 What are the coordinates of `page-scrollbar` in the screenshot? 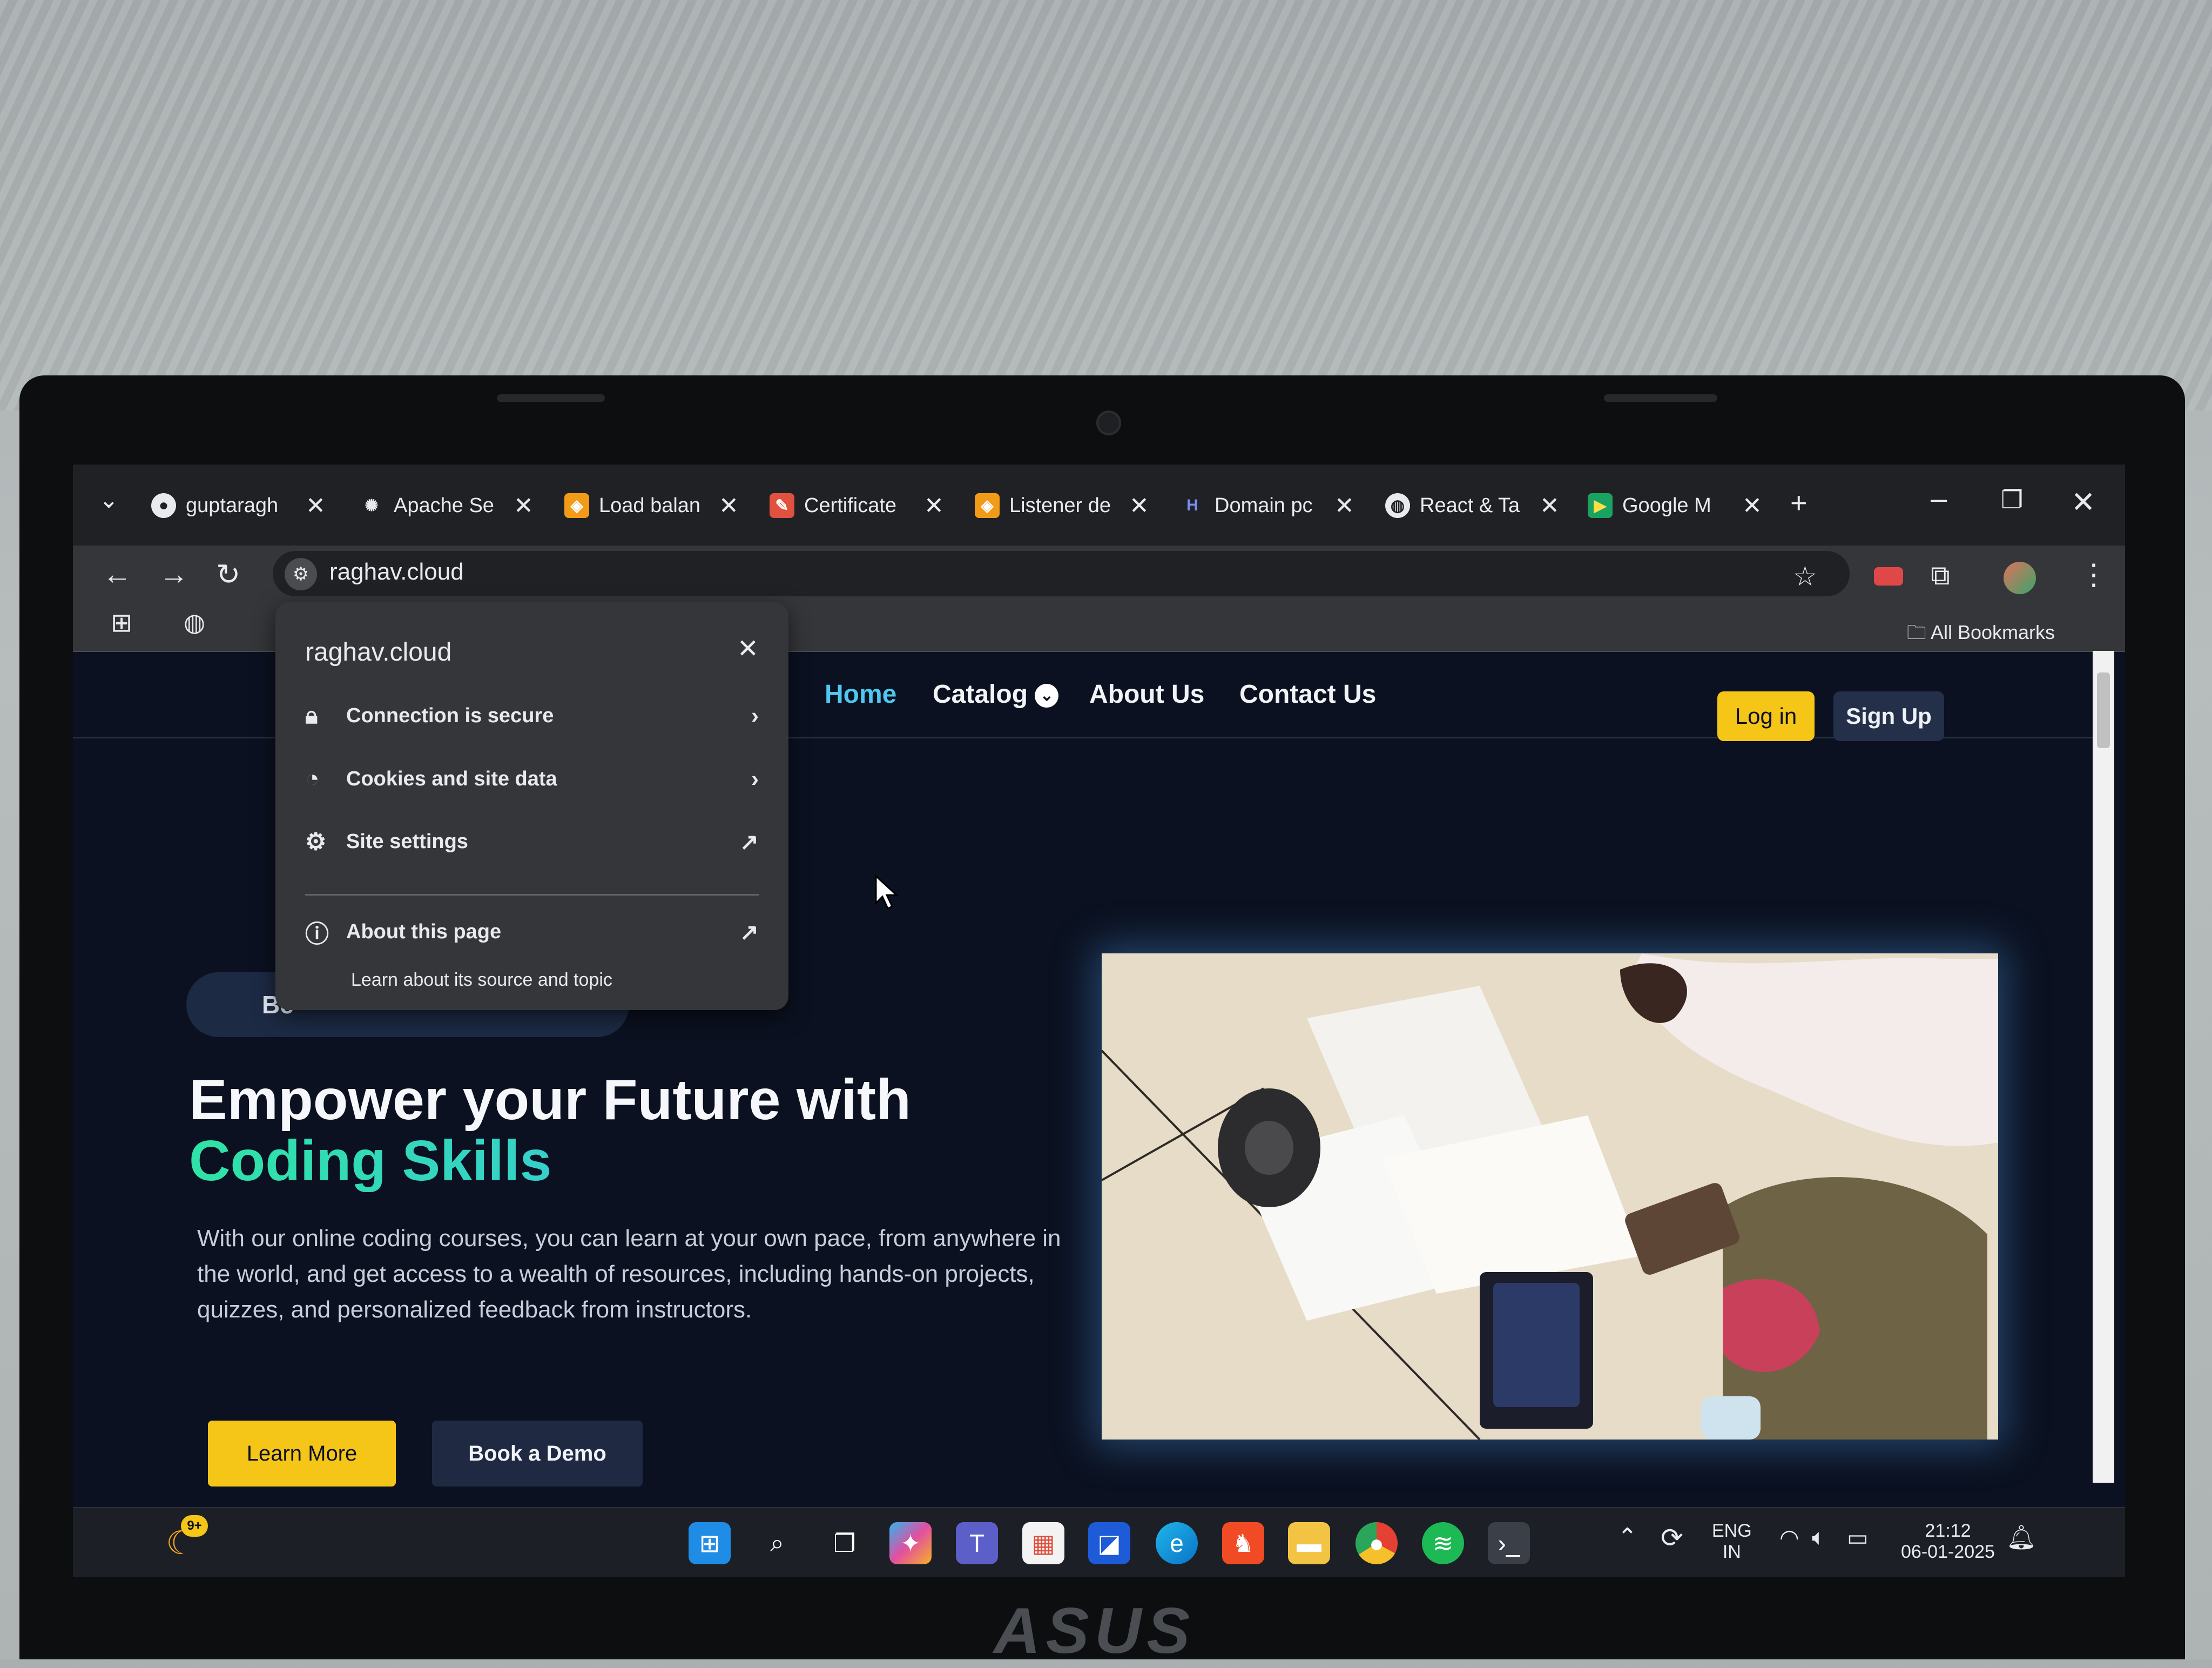 It's located at (2103, 1067).